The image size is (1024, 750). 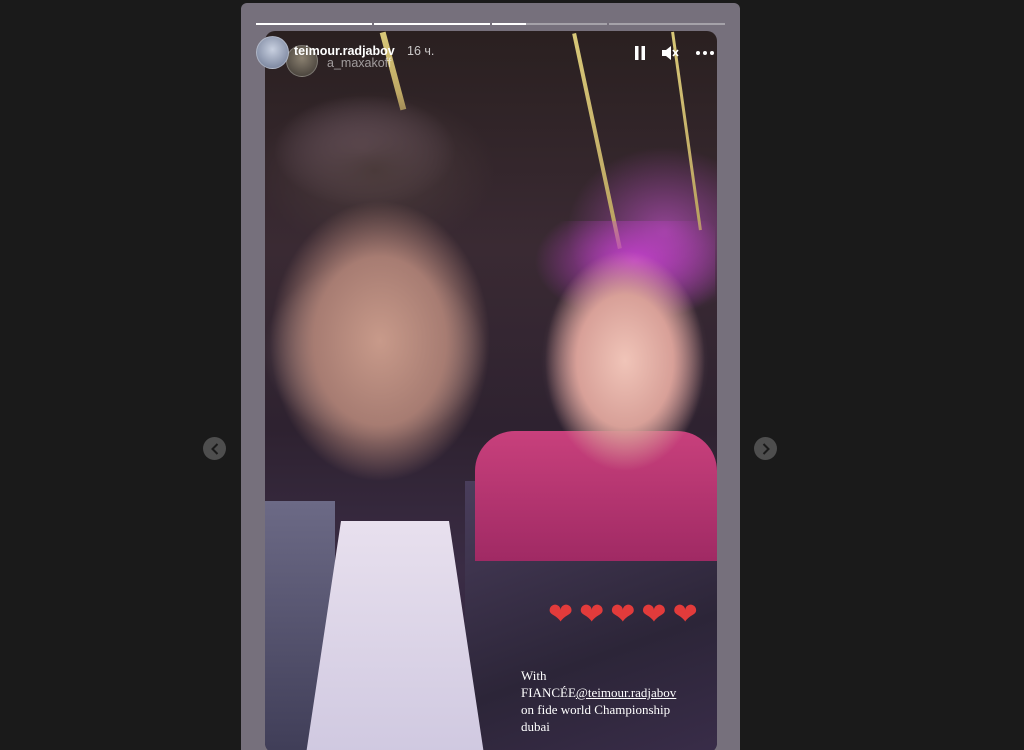 What do you see at coordinates (615, 386) in the screenshot?
I see `woman` at bounding box center [615, 386].